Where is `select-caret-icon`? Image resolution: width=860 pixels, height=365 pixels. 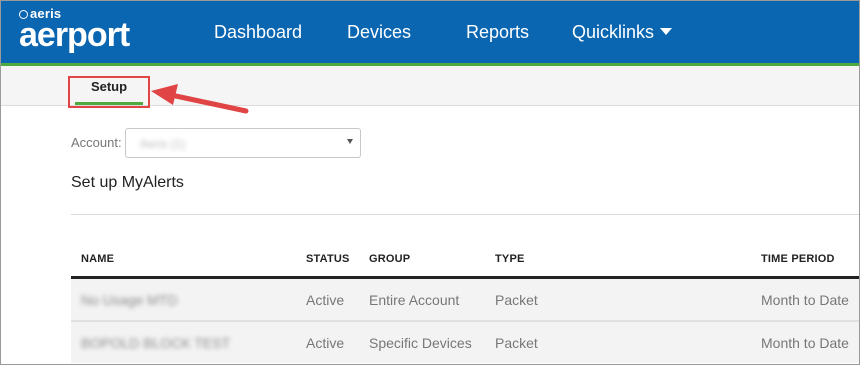
select-caret-icon is located at coordinates (350, 141).